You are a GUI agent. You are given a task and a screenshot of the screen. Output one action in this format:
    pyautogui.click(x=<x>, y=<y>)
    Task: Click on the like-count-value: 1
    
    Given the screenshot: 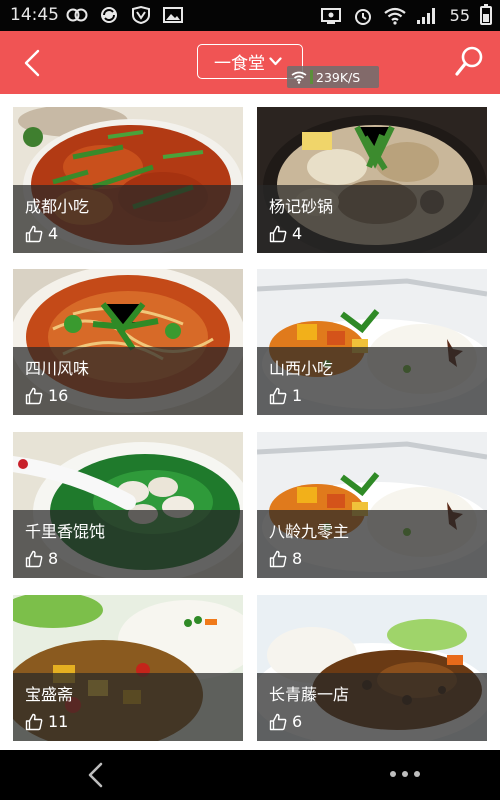 What is the action you would take?
    pyautogui.click(x=297, y=395)
    